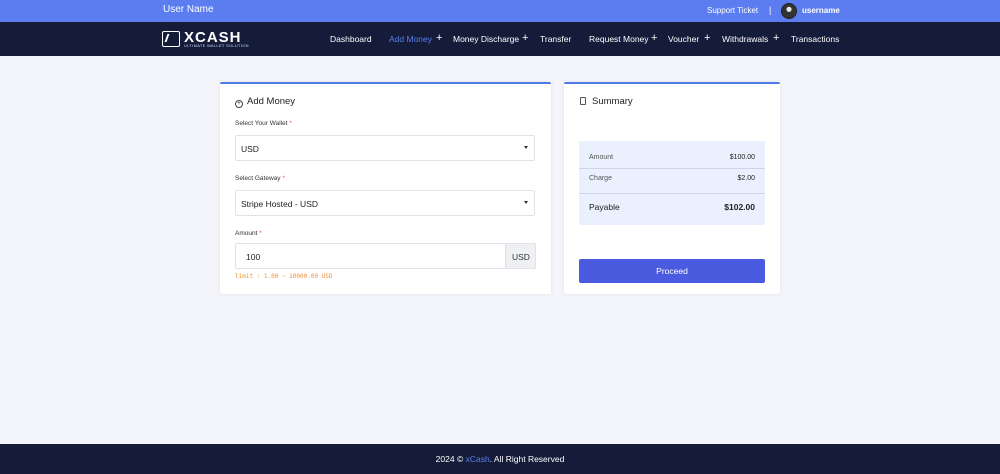  I want to click on summary-row-amount: Amount $100.00, so click(672, 157).